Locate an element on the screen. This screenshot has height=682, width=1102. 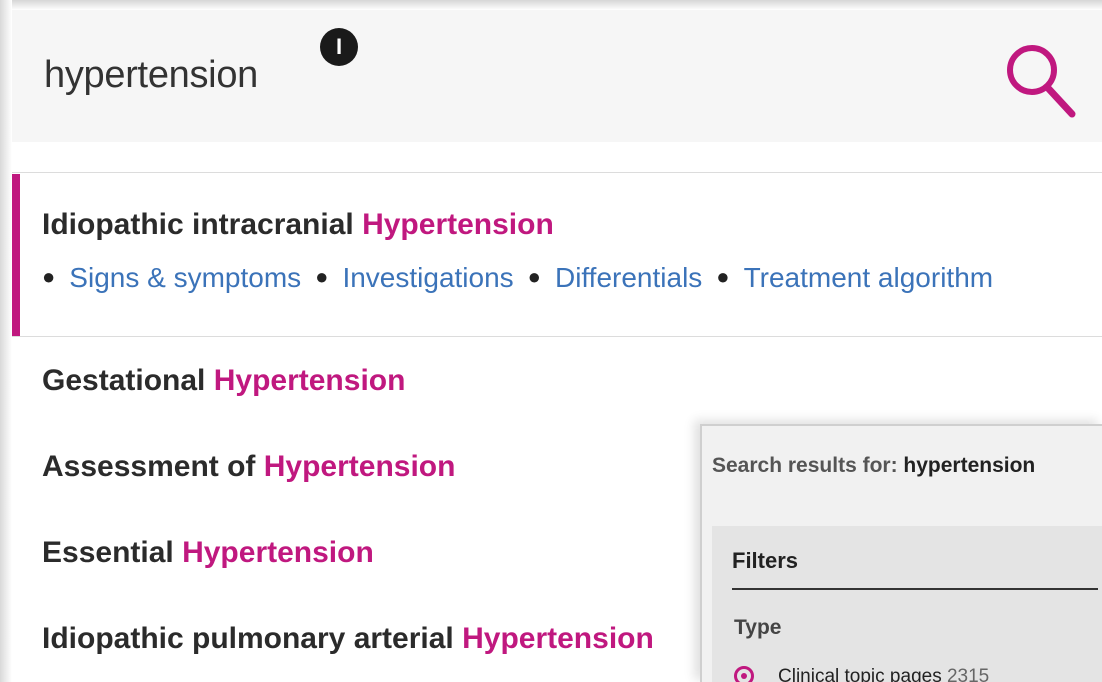
featured-result-title: Idiopathic intracranial Hypertension is located at coordinates (298, 225).